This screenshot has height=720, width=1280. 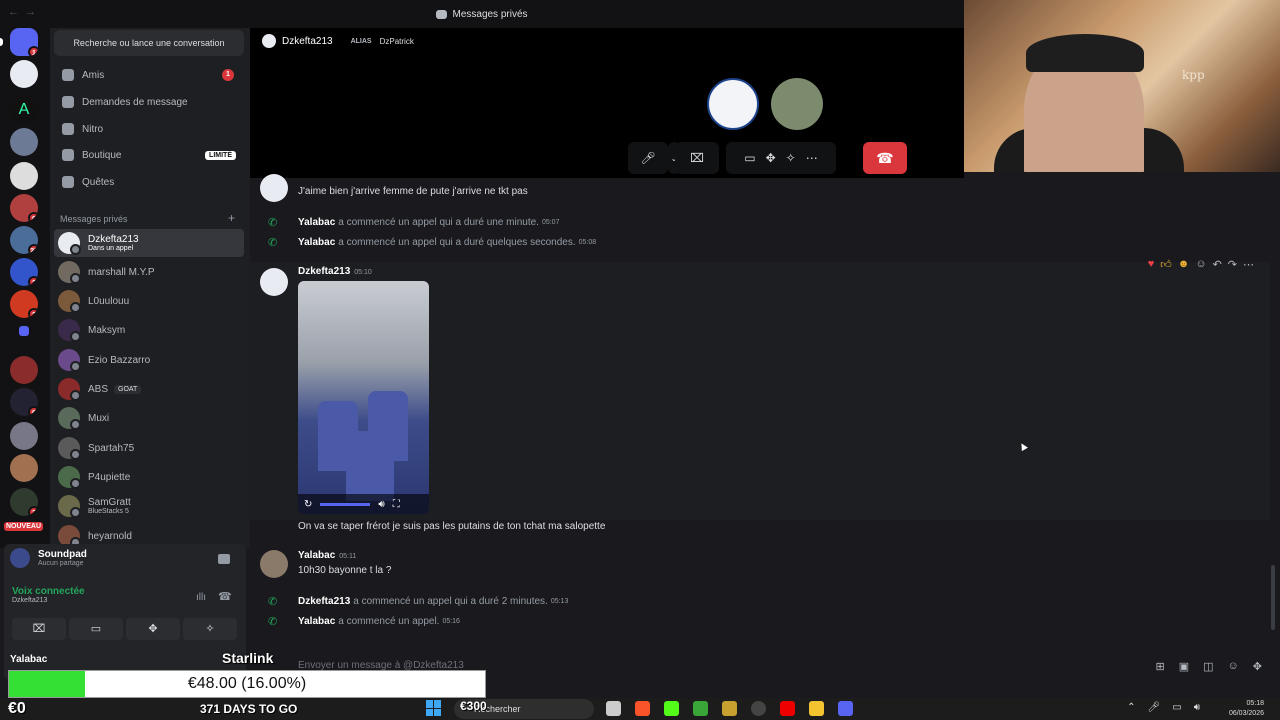 I want to click on sheet-icon, so click(x=700, y=708).